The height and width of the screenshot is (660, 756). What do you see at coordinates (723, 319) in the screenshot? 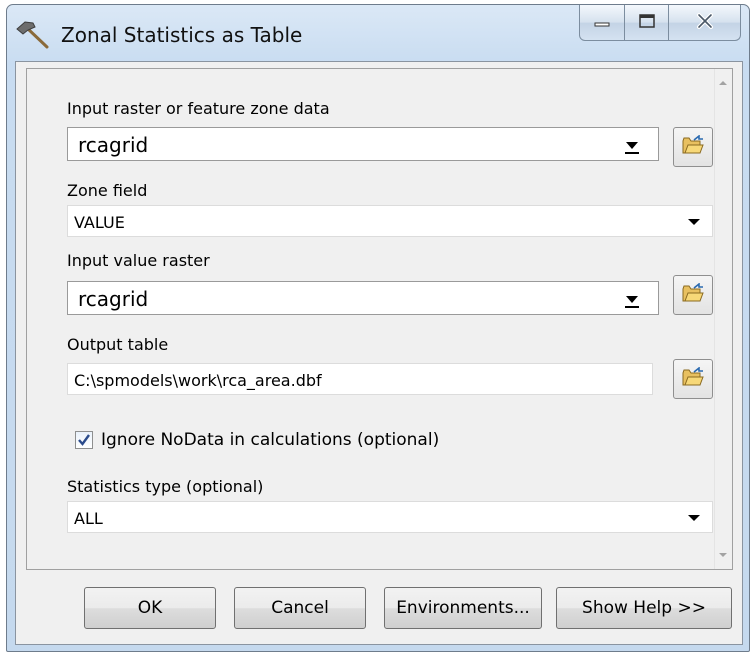
I see `vertical-scrollbar` at bounding box center [723, 319].